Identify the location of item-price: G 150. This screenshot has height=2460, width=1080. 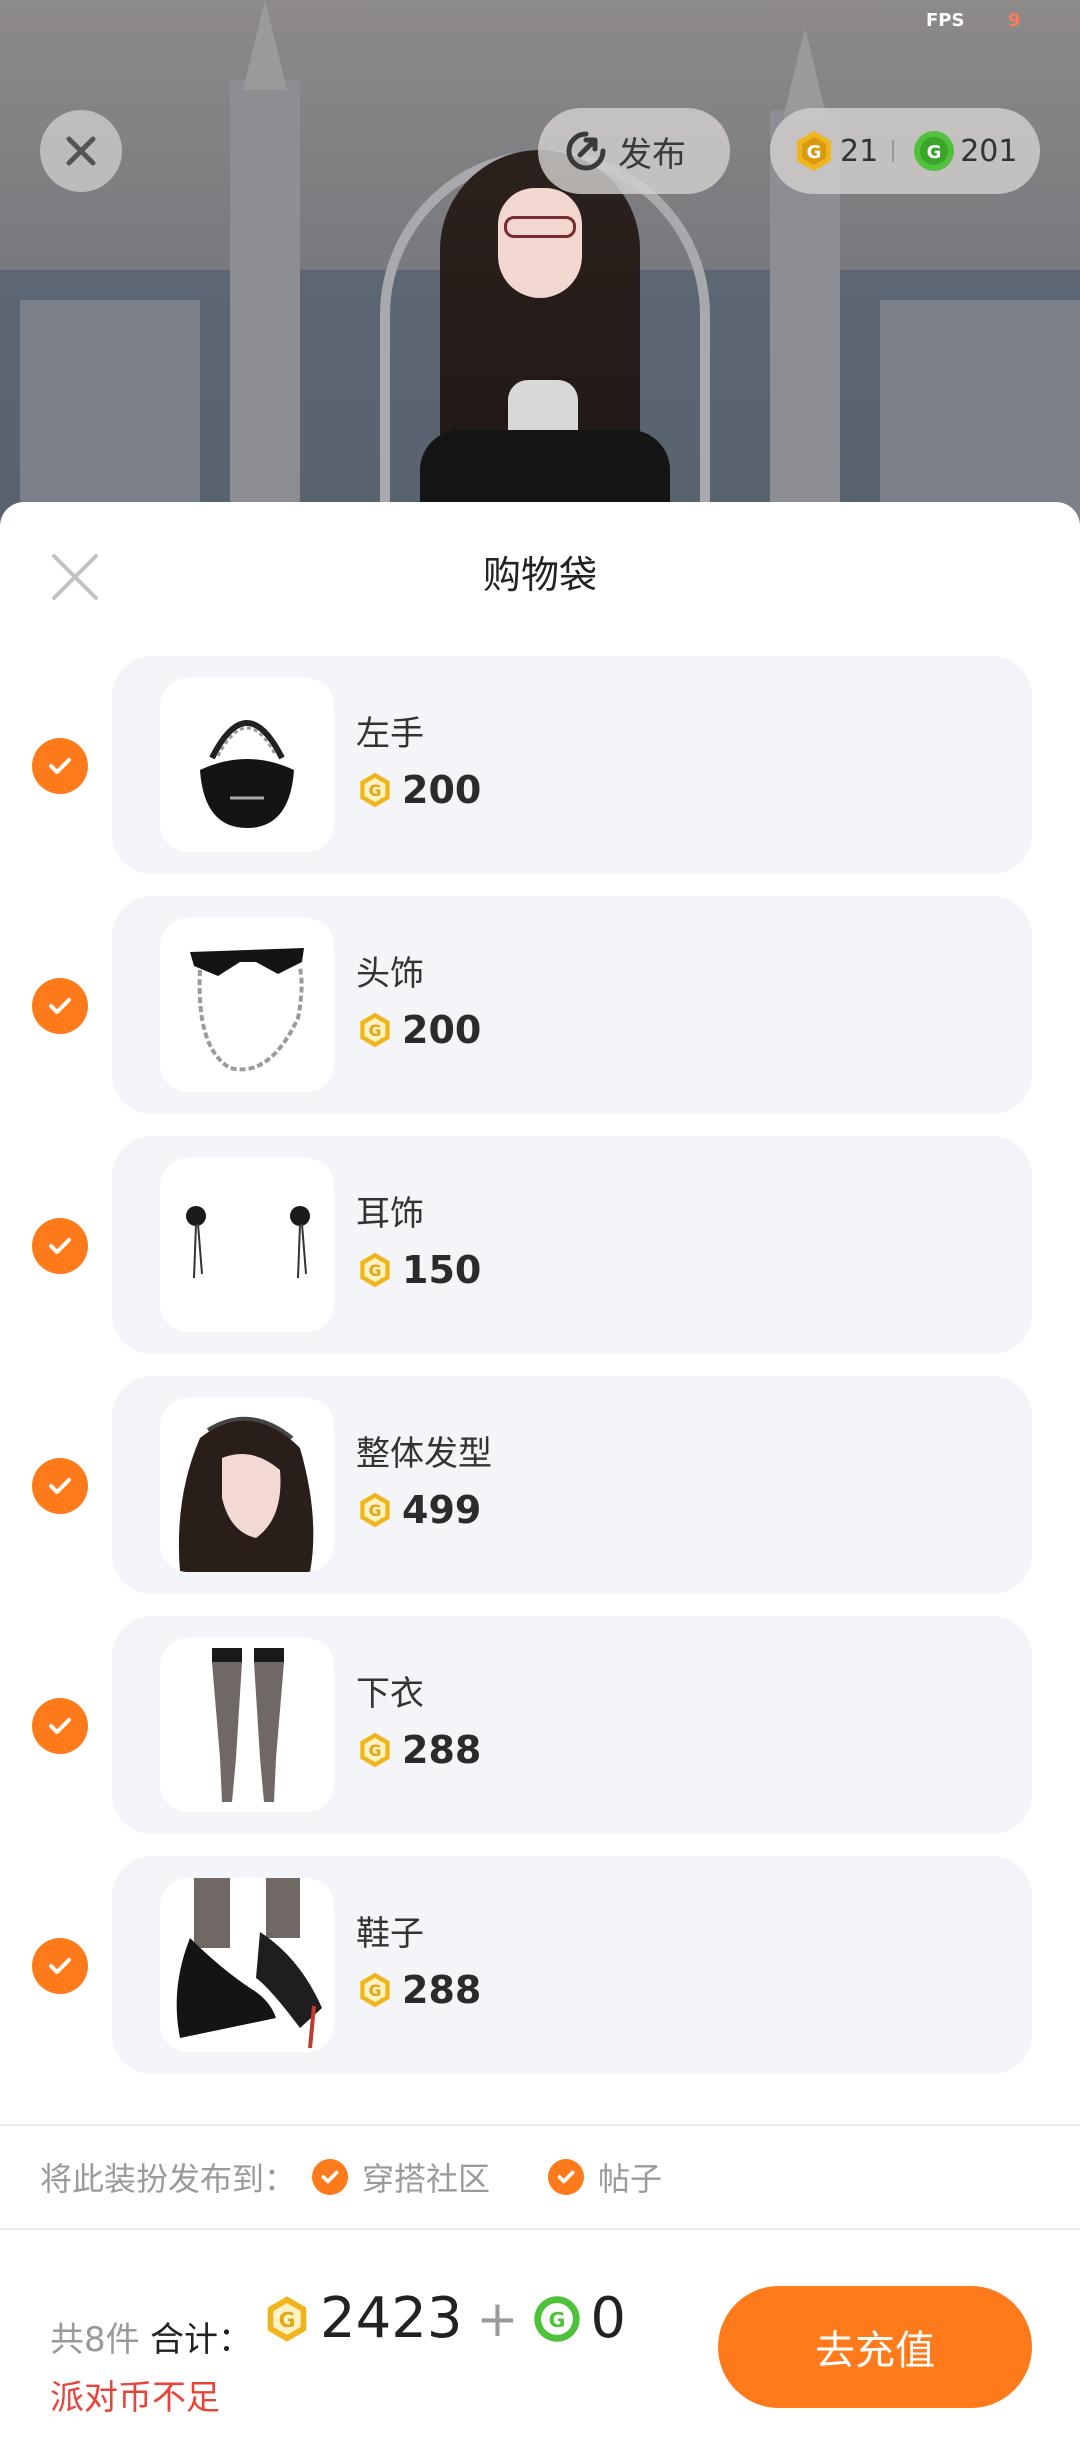
(418, 1270).